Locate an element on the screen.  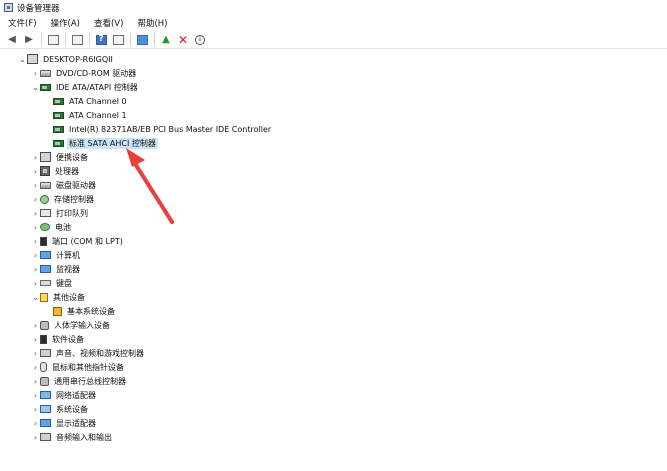
tree-node-label: 软件设备 is located at coordinates (68, 339).